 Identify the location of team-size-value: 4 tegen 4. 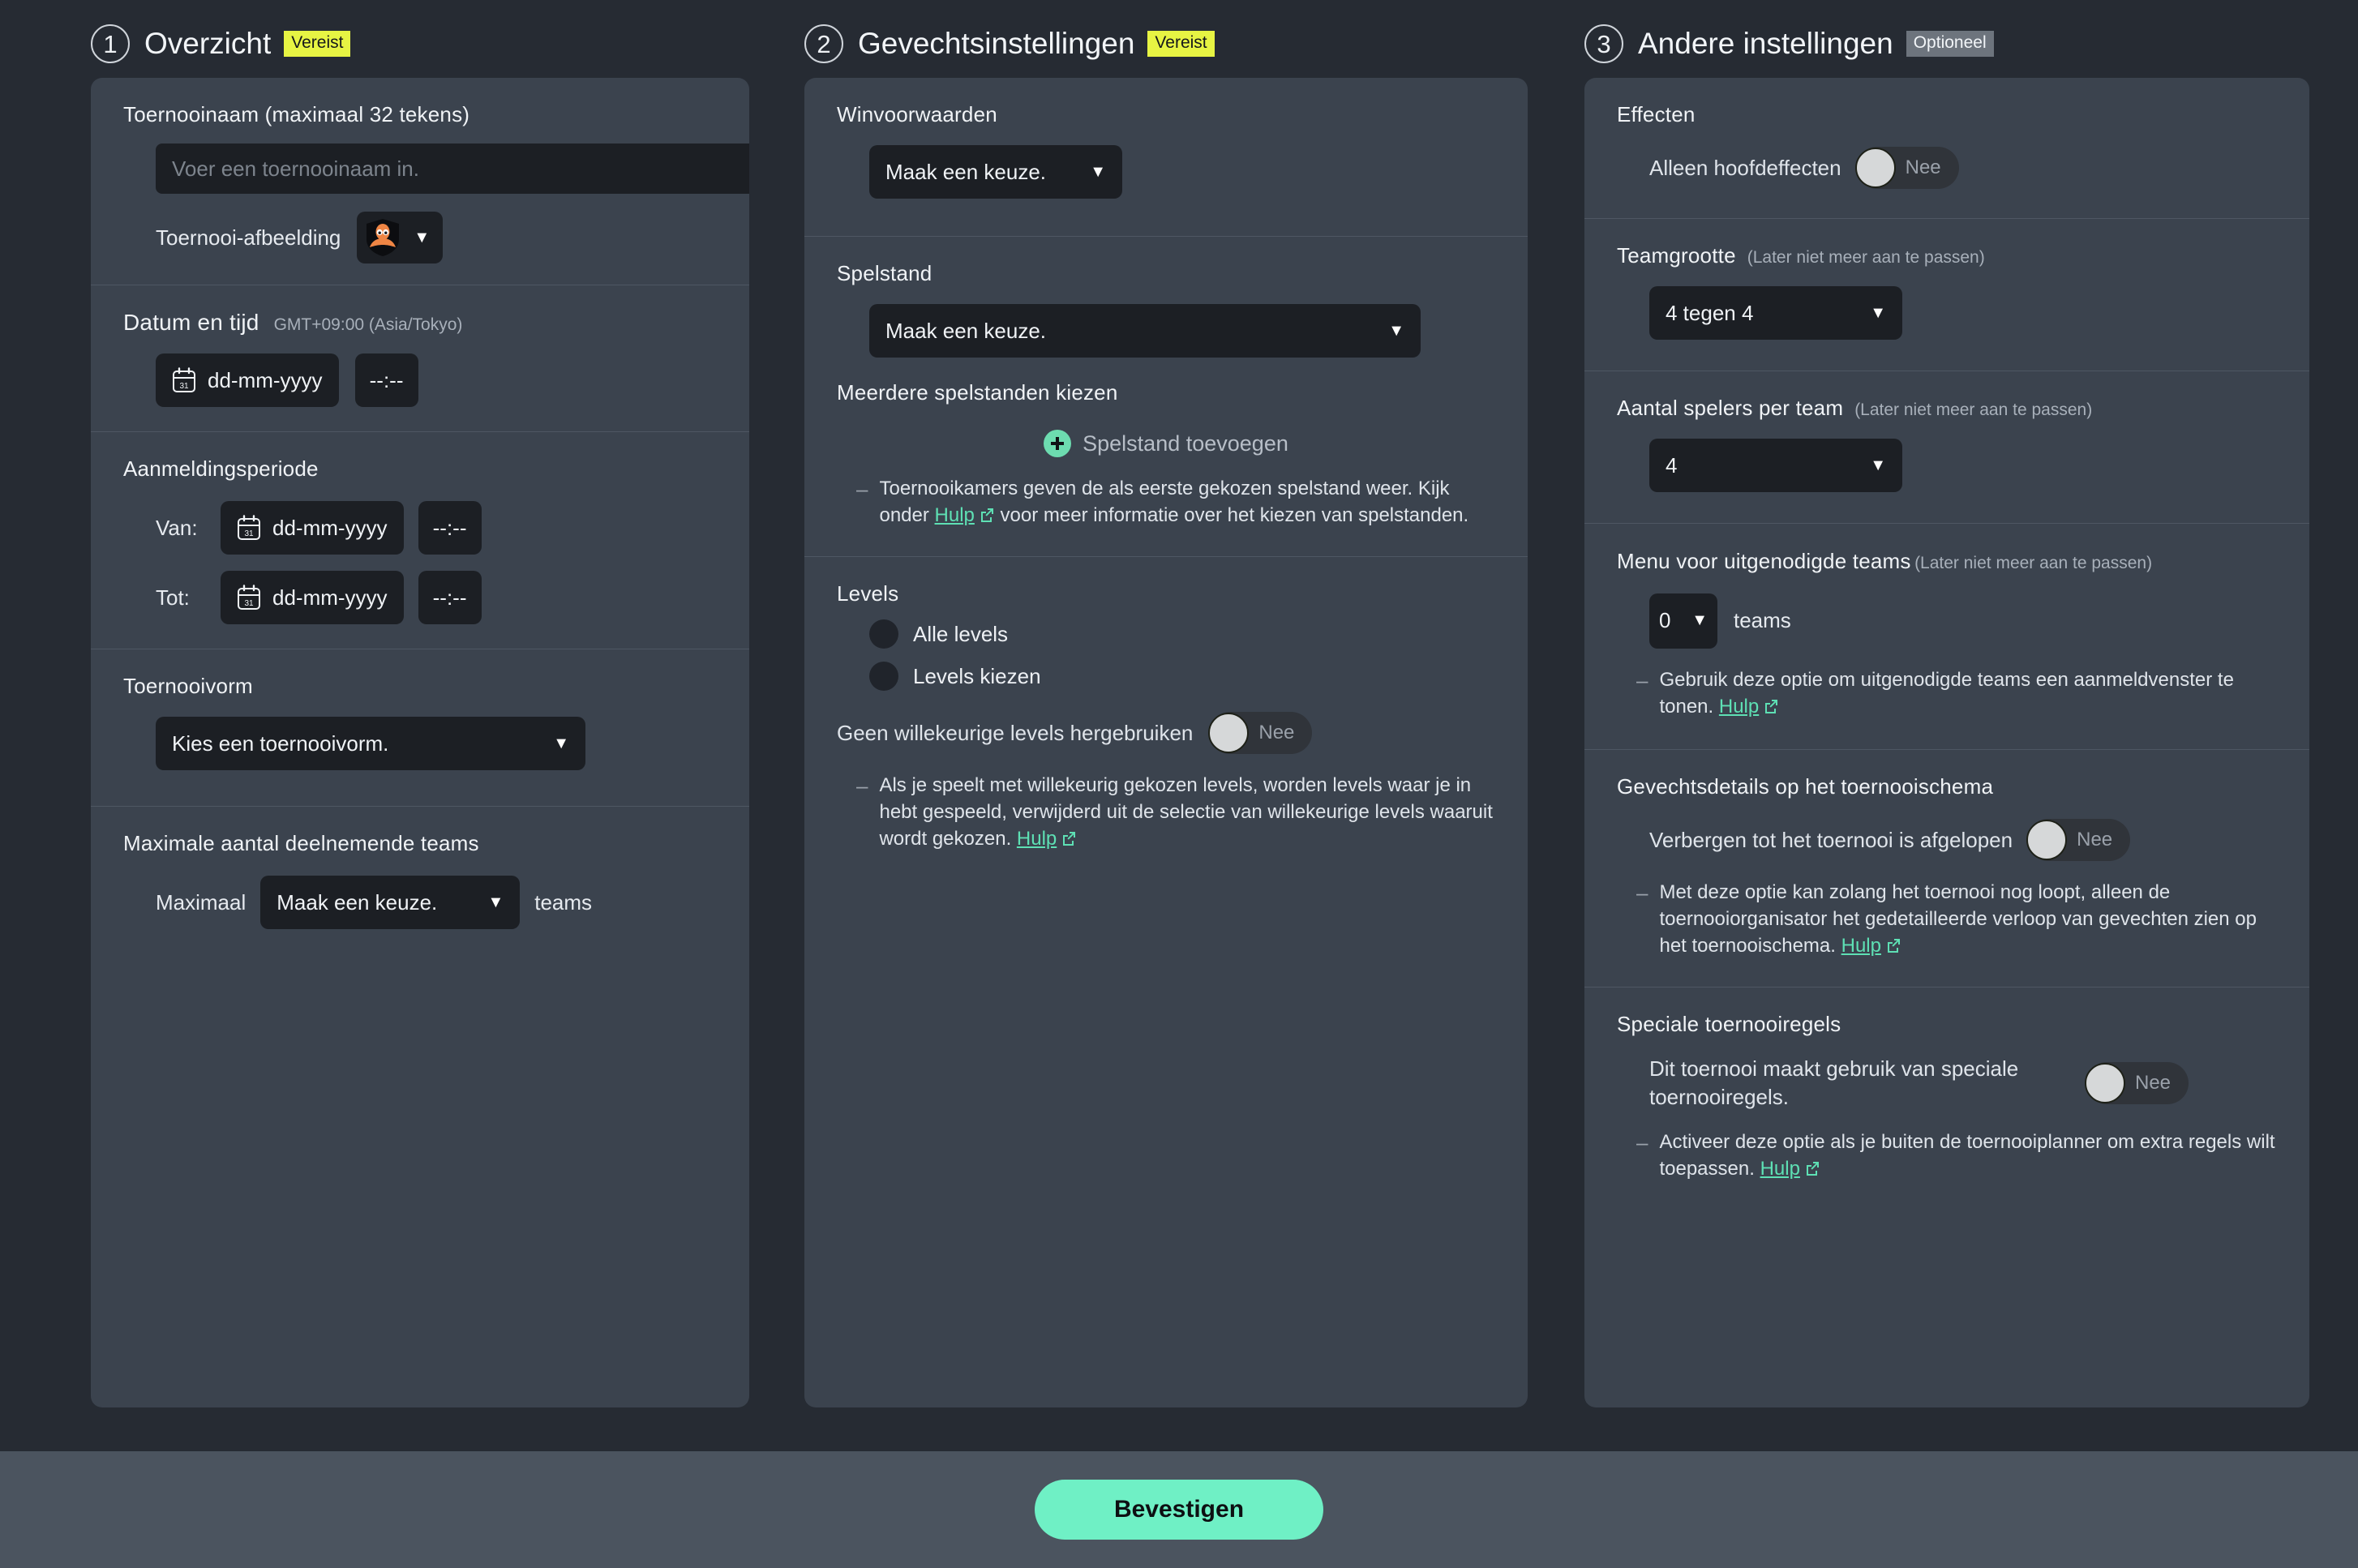
(1710, 312).